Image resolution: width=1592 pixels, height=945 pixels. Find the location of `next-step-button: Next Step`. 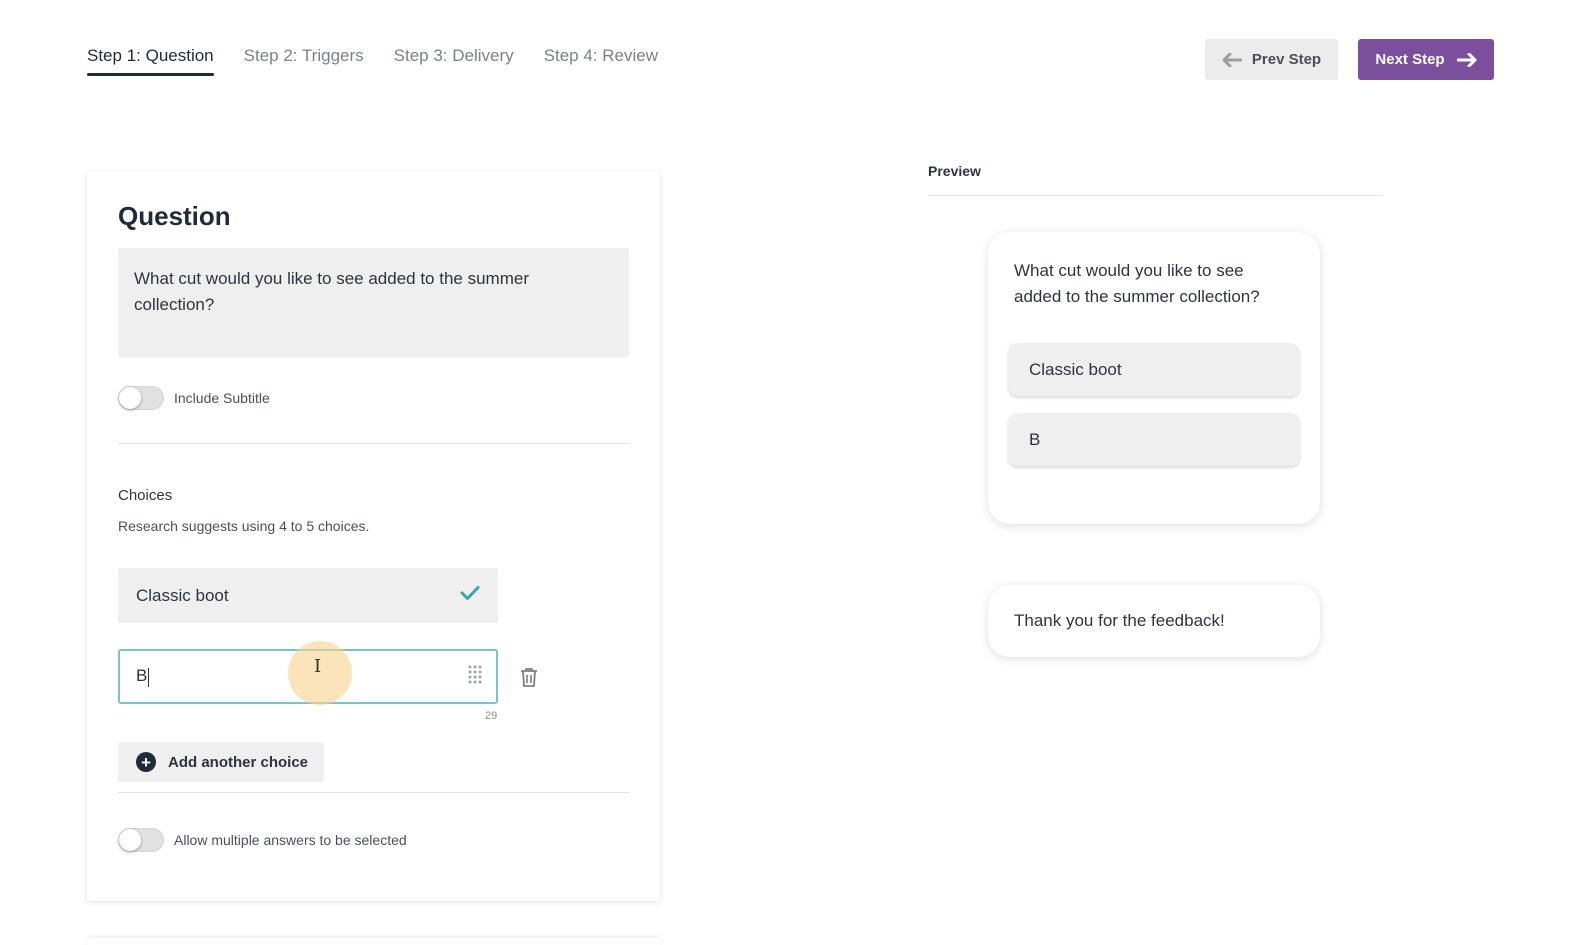

next-step-button: Next Step is located at coordinates (1426, 59).